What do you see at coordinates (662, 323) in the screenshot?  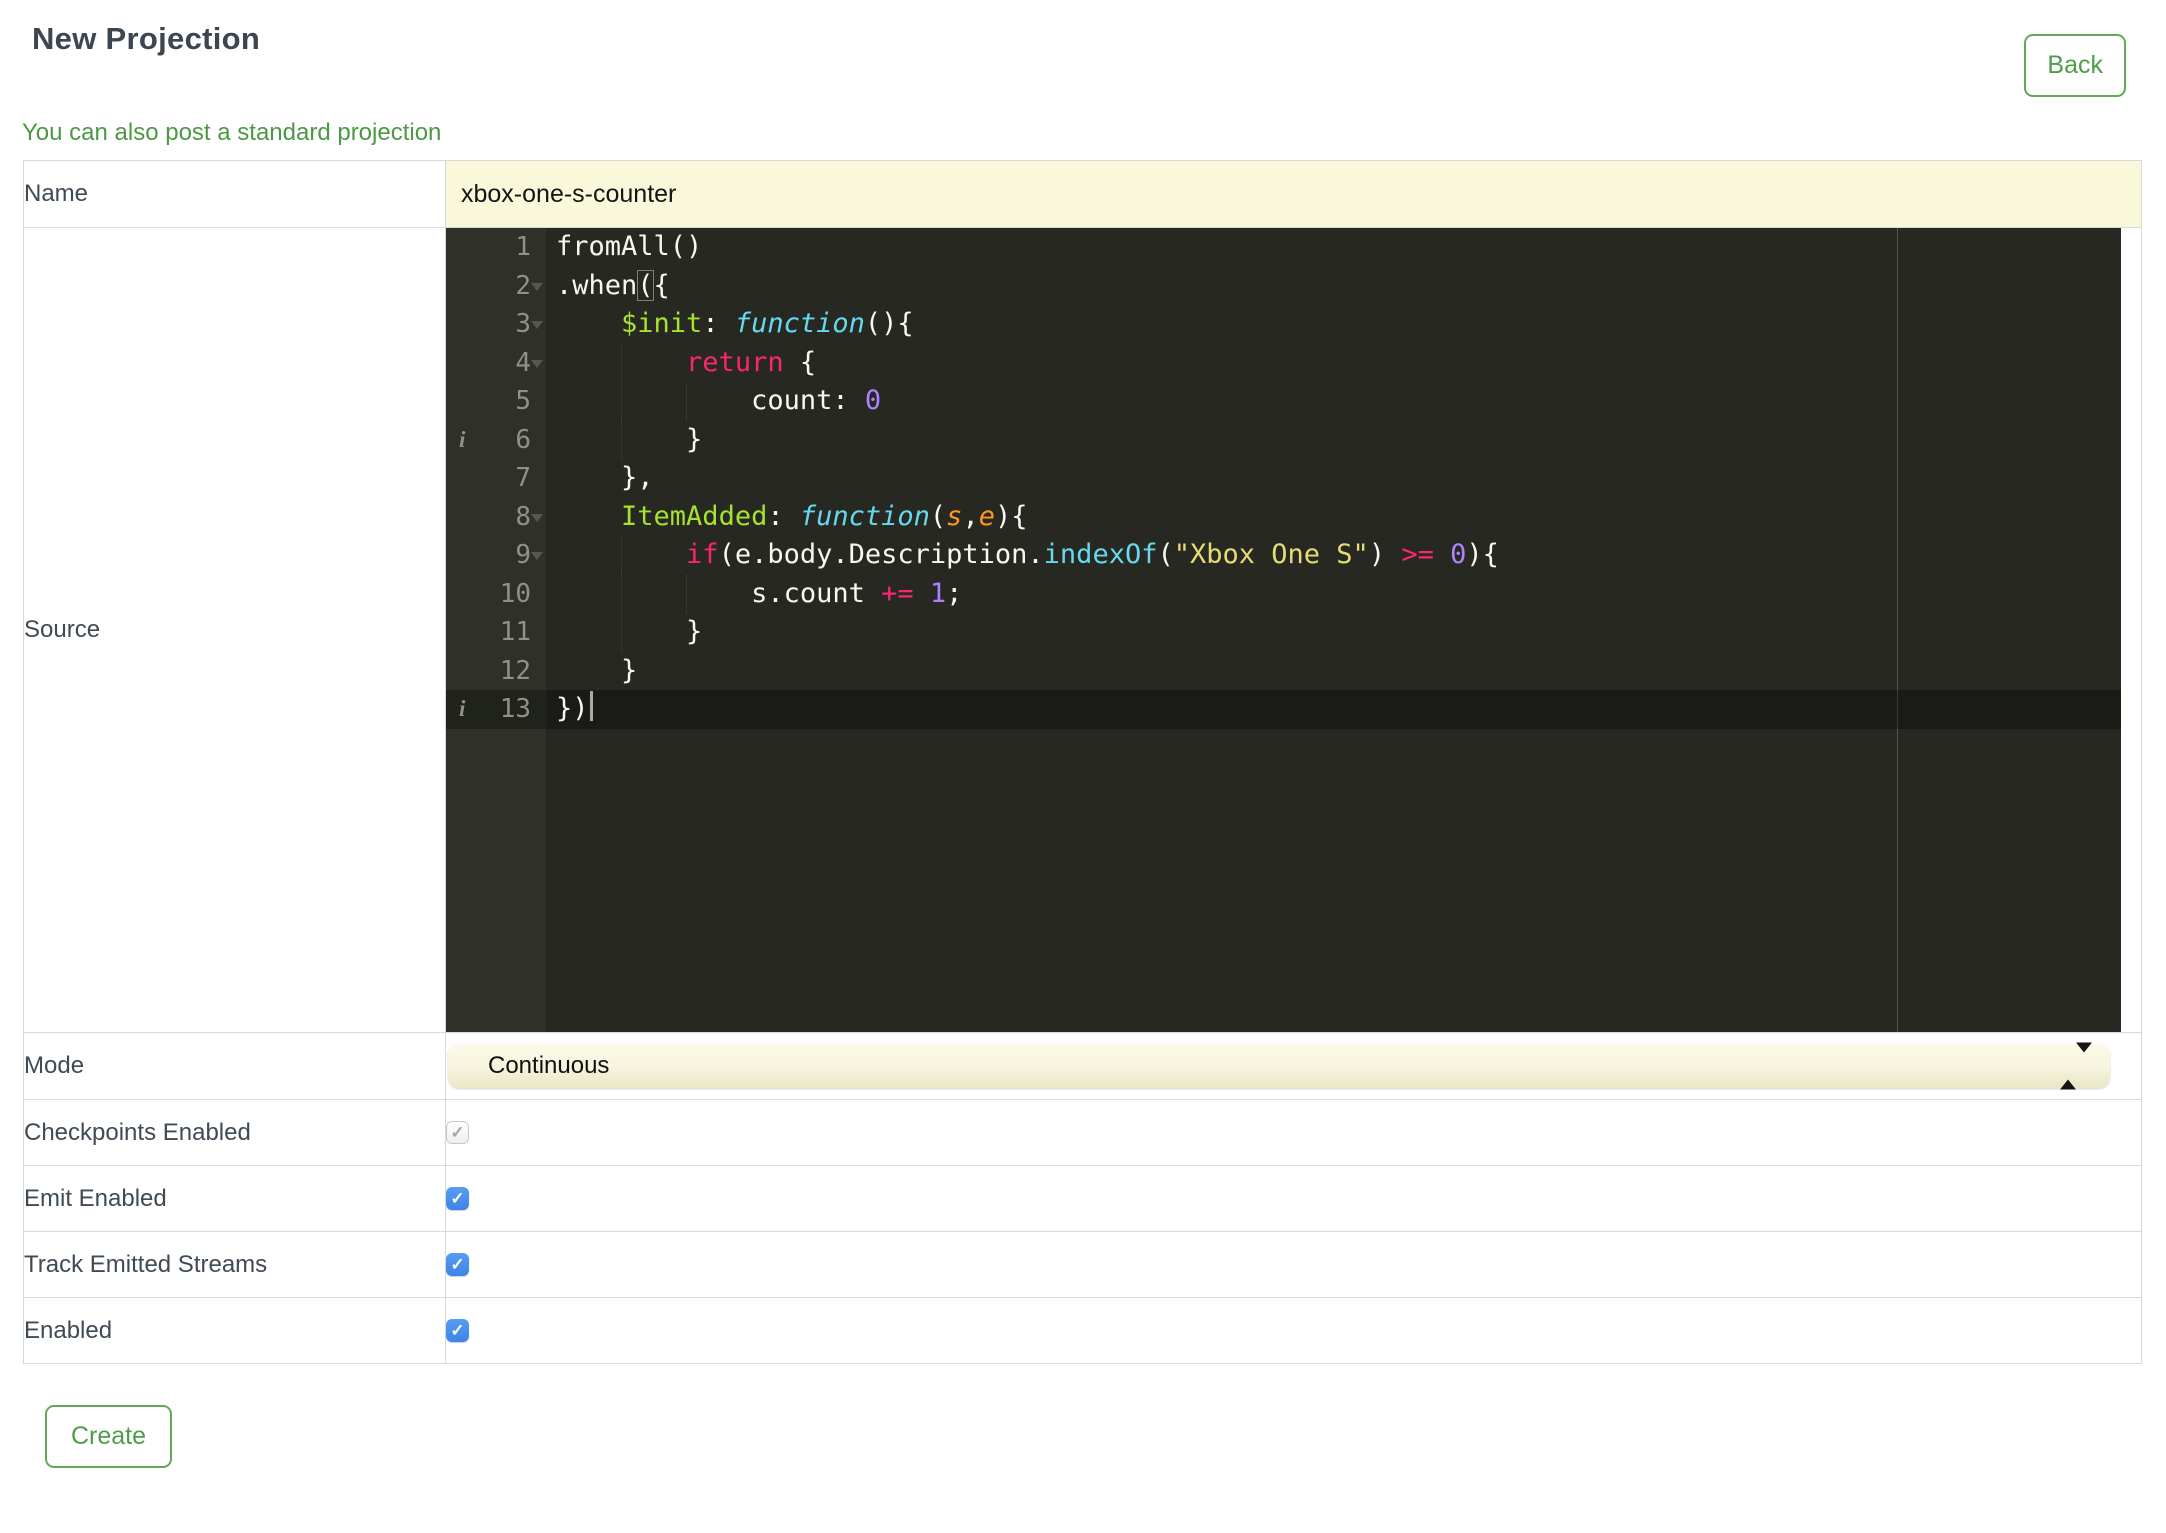 I see `code-token: $init` at bounding box center [662, 323].